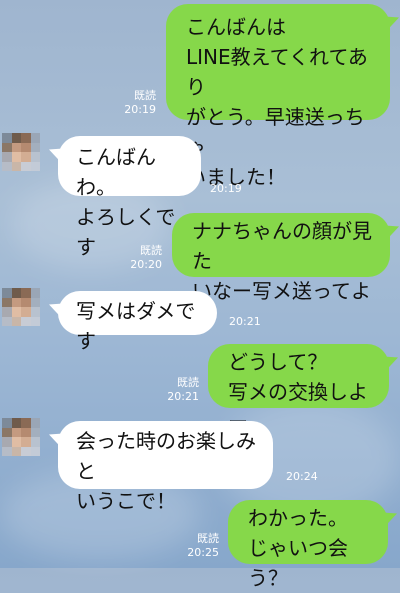 This screenshot has width=400, height=593. Describe the element at coordinates (129, 197) in the screenshot. I see `received-message-bubble: こんばんわ。 よろしくです` at that location.